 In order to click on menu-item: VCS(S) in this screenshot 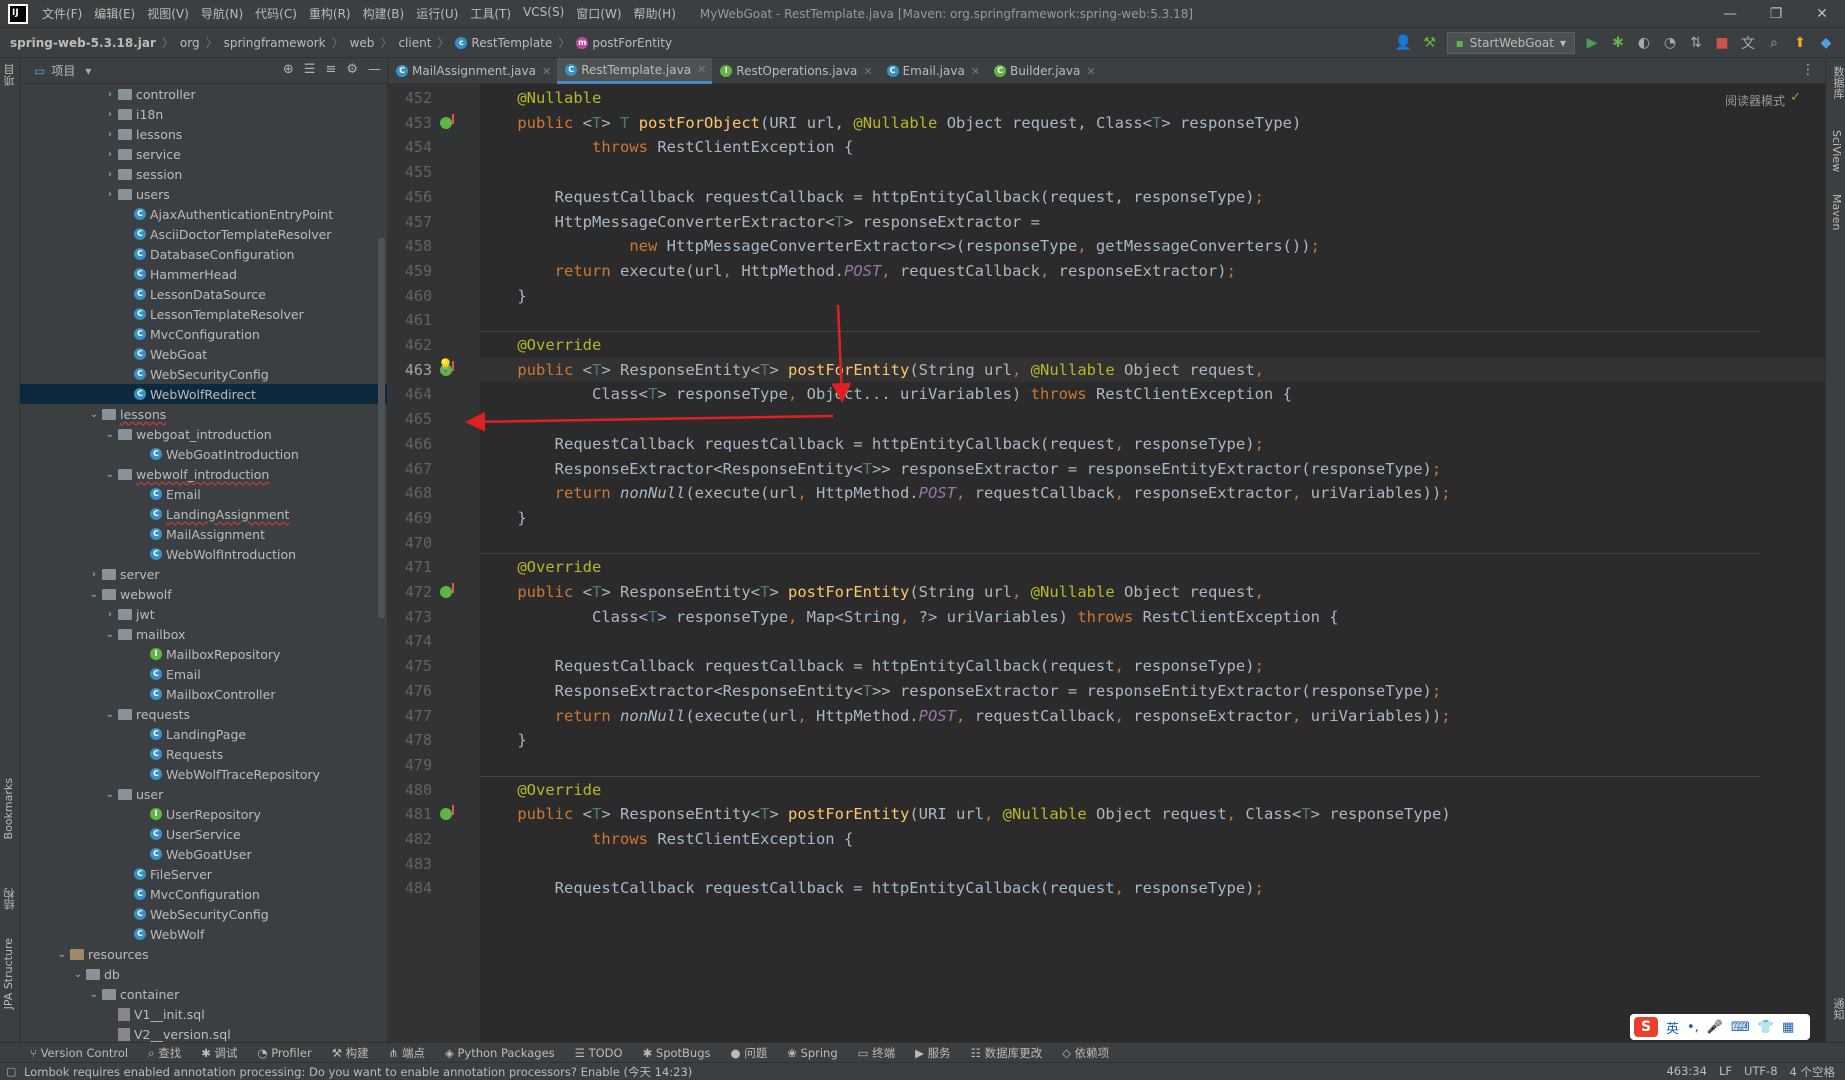, I will do `click(543, 13)`.